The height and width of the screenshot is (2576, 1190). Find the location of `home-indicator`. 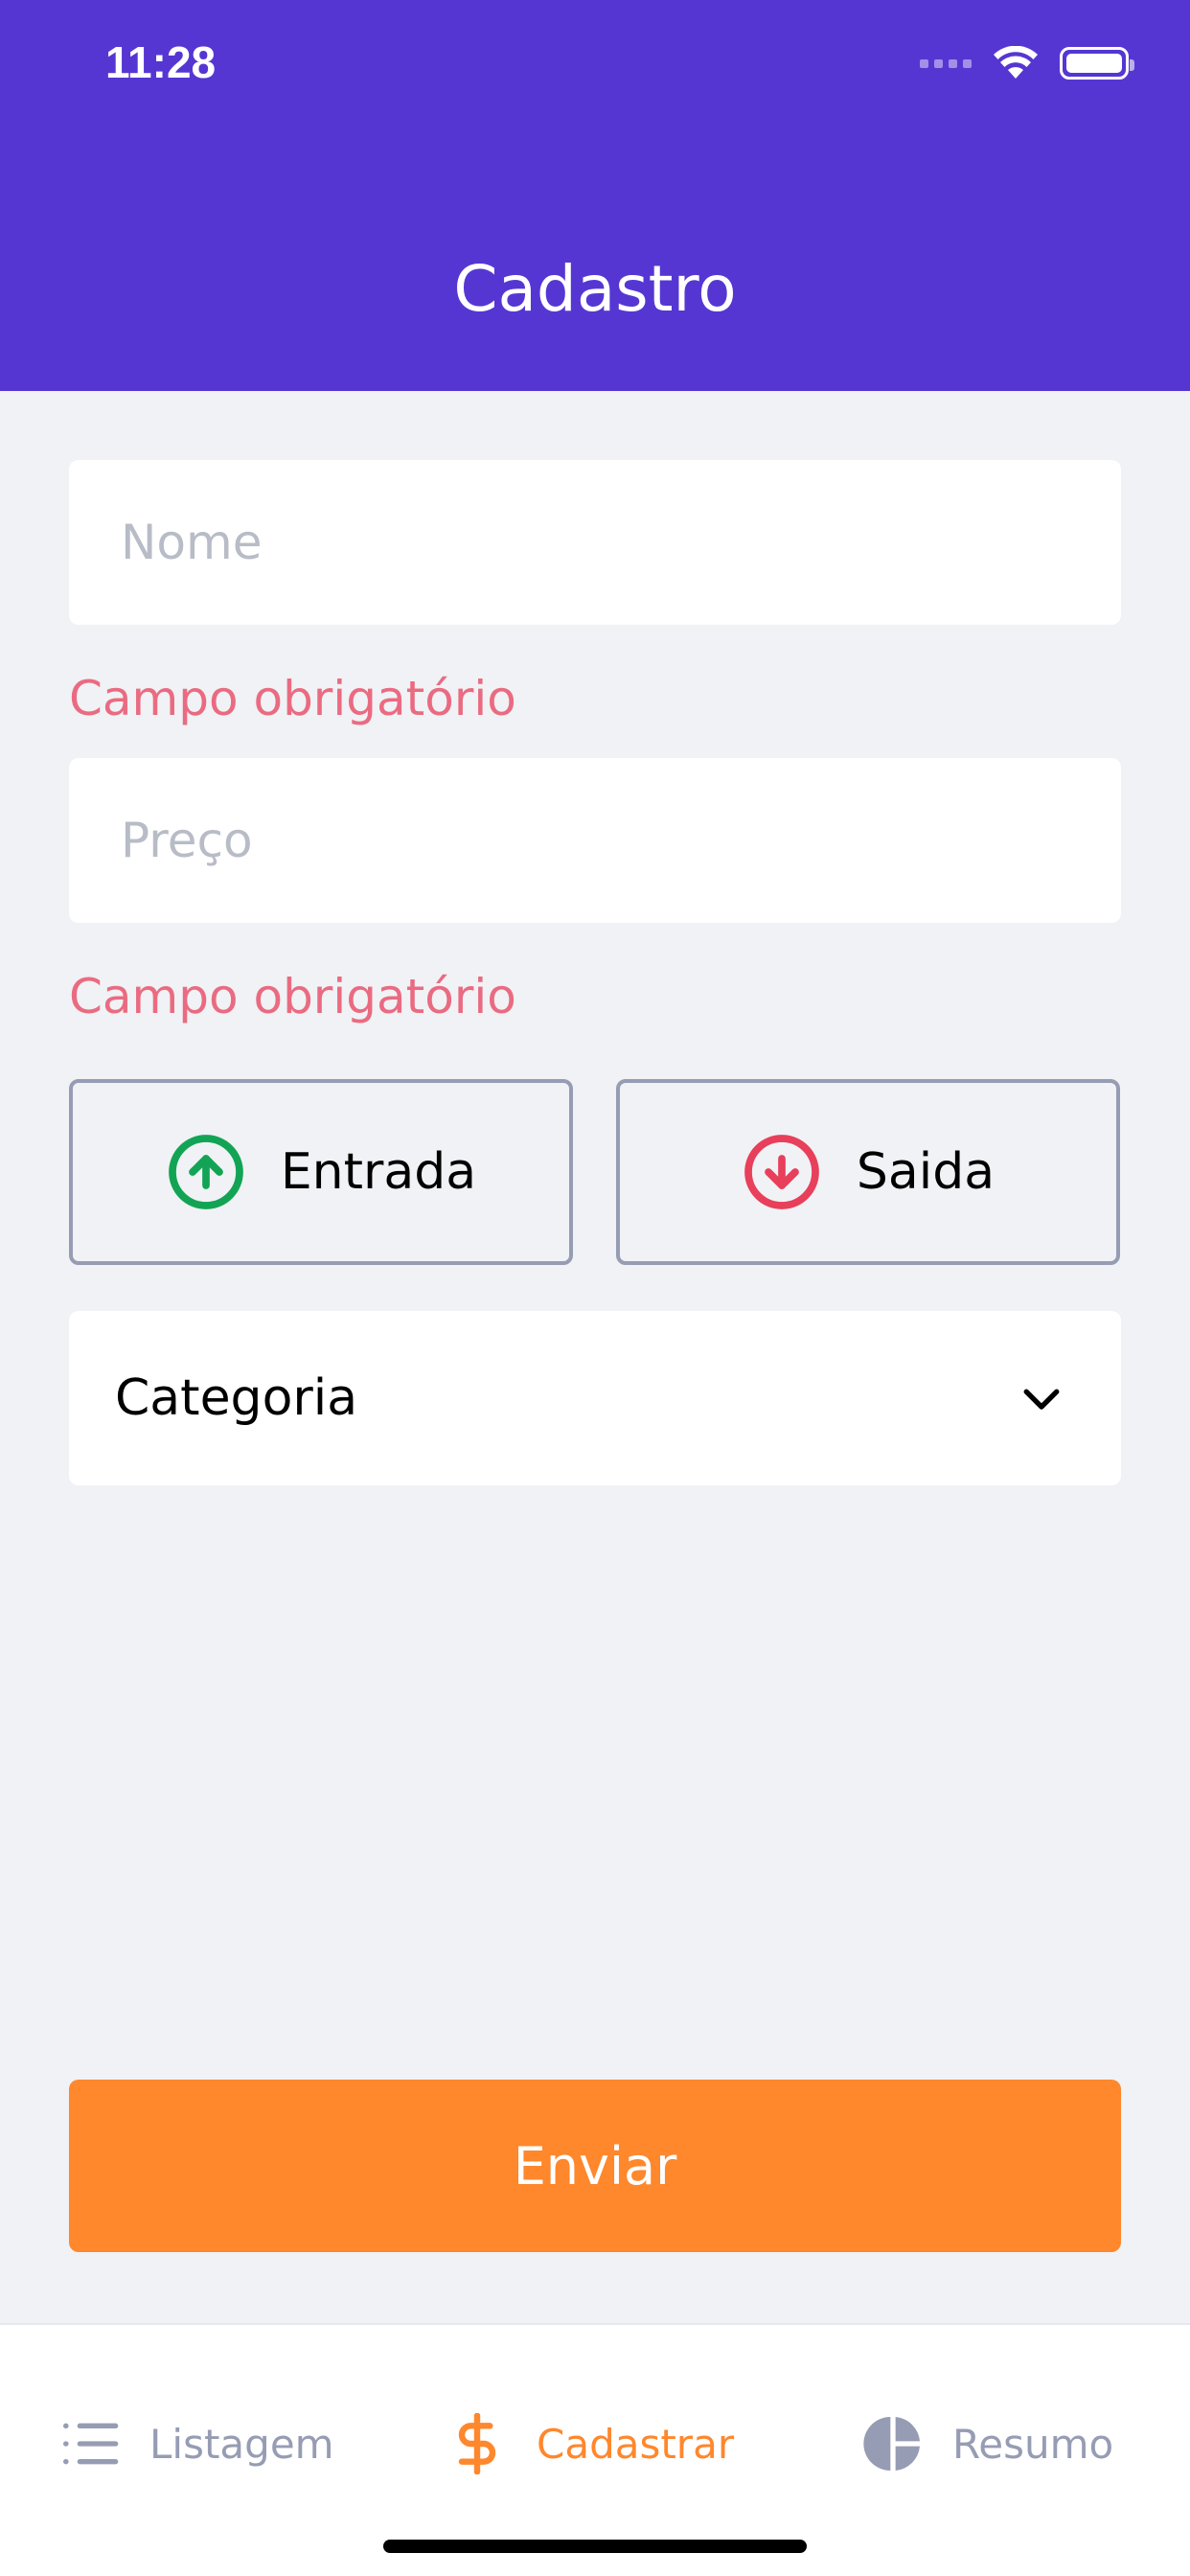

home-indicator is located at coordinates (595, 2546).